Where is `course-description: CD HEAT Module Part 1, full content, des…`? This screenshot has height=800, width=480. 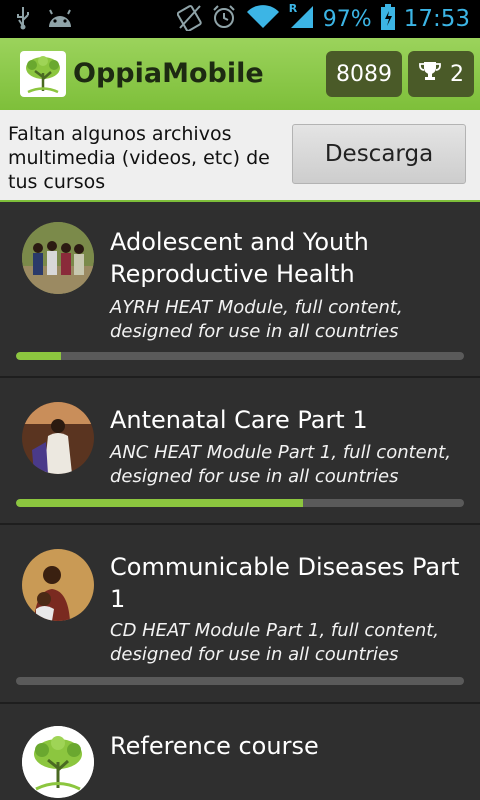
course-description: CD HEAT Module Part 1, full content, des… is located at coordinates (275, 642).